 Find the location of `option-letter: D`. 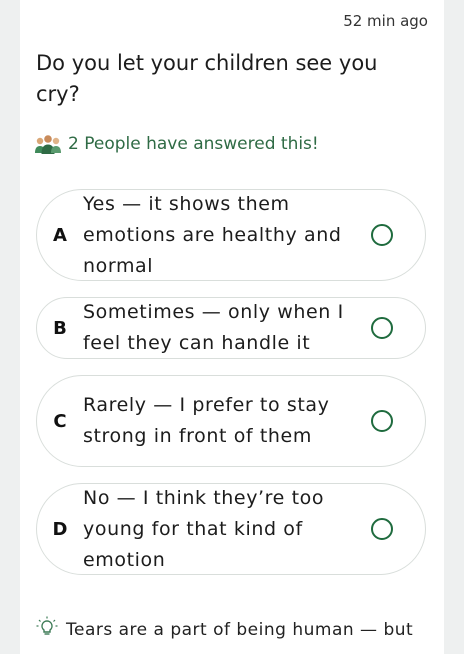

option-letter: D is located at coordinates (60, 529).